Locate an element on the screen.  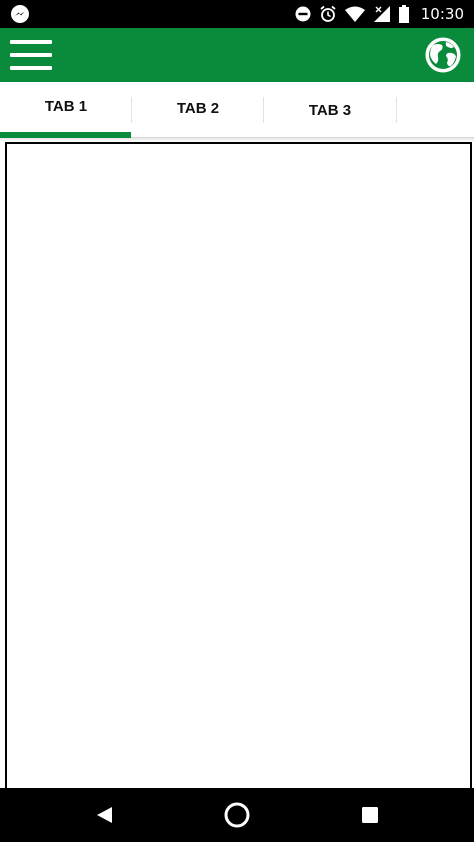
alarm-icon is located at coordinates (328, 14).